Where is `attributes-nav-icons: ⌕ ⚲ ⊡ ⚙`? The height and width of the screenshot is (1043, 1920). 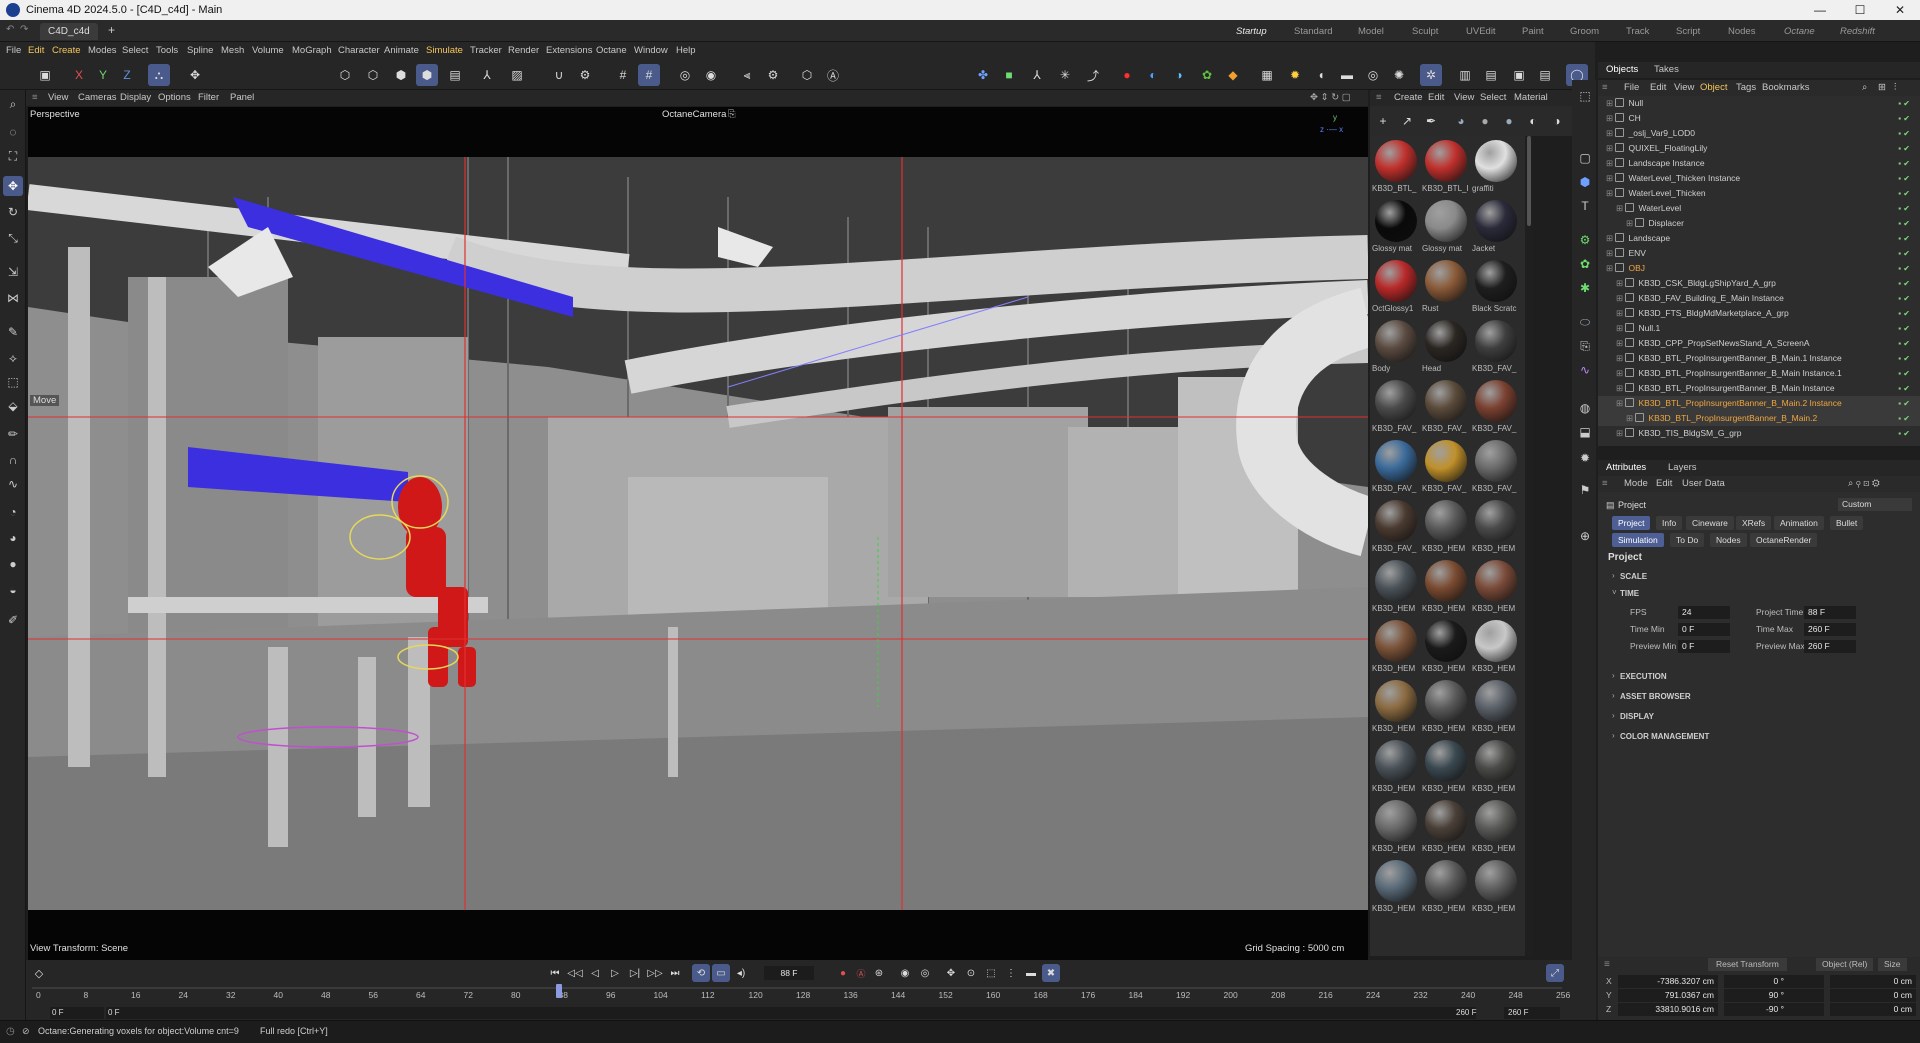
attributes-nav-icons: ⌕ ⚲ ⊡ ⚙ is located at coordinates (1864, 483).